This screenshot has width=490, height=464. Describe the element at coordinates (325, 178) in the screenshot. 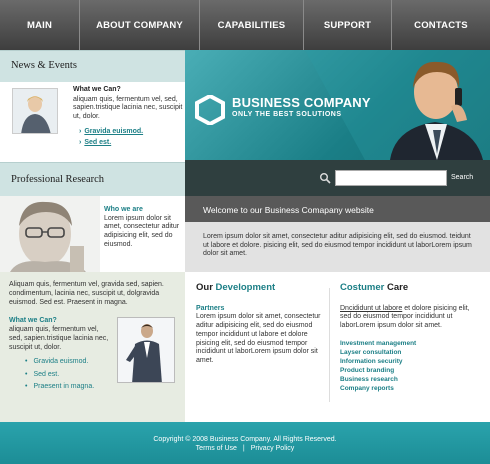

I see `search-icon` at that location.